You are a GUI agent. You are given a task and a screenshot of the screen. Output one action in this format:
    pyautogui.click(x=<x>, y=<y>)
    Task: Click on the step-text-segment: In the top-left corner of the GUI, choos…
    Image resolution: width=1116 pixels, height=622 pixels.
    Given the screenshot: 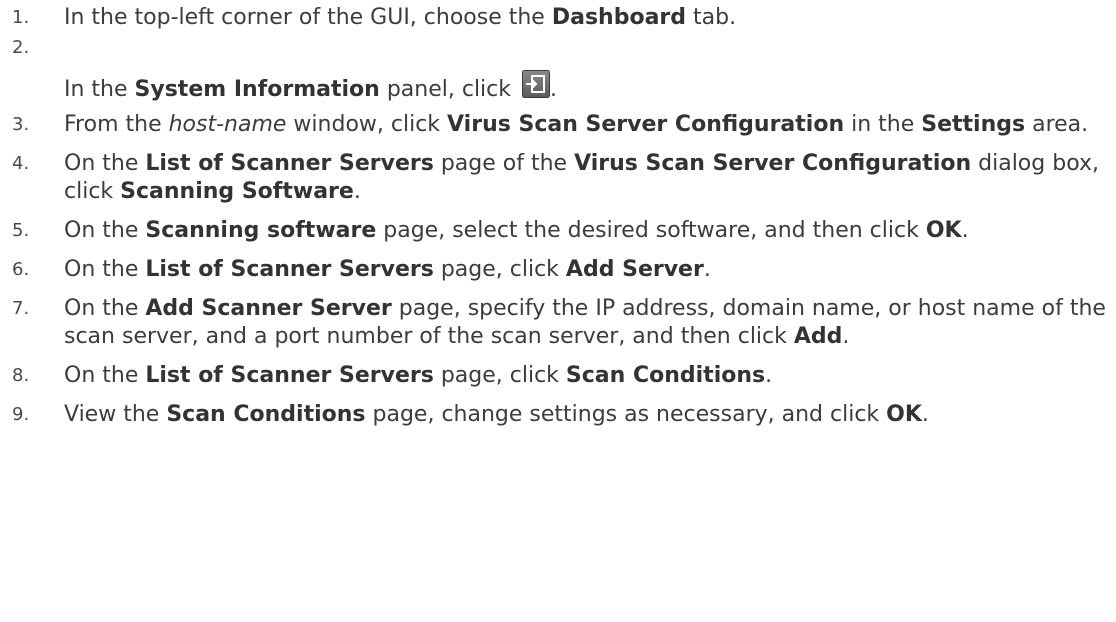 What is the action you would take?
    pyautogui.click(x=308, y=17)
    